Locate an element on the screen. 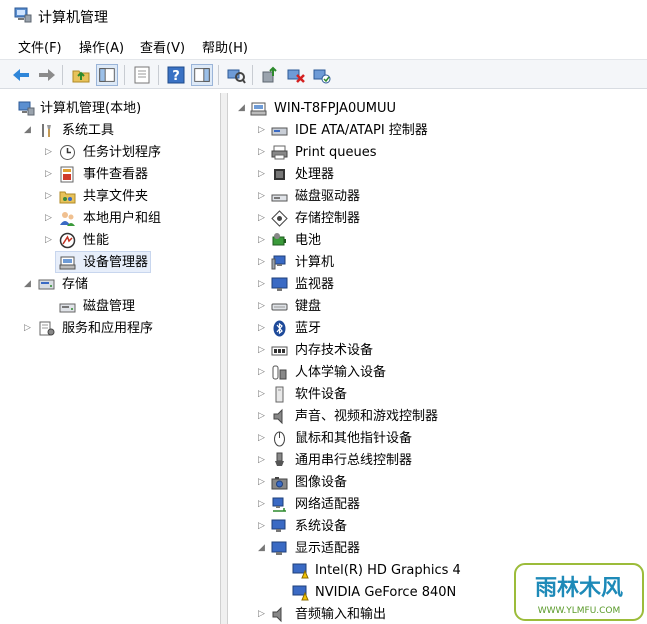 The width and height of the screenshot is (647, 624). device-category-row: ▷ 内存技术设备 is located at coordinates (437, 351).